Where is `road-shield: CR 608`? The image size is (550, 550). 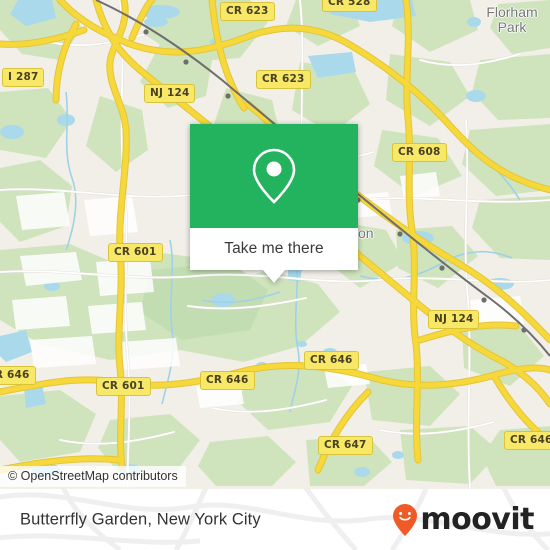
road-shield: CR 608 is located at coordinates (419, 152).